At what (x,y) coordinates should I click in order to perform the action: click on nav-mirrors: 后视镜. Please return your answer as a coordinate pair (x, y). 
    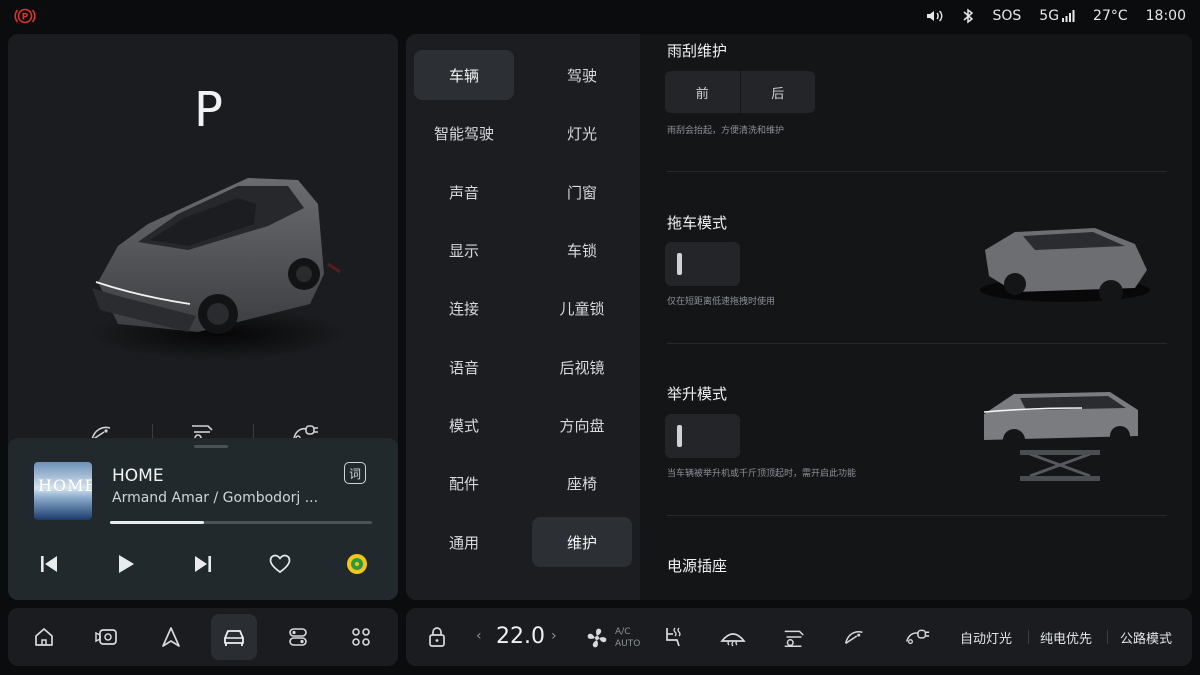
    Looking at the image, I should click on (582, 367).